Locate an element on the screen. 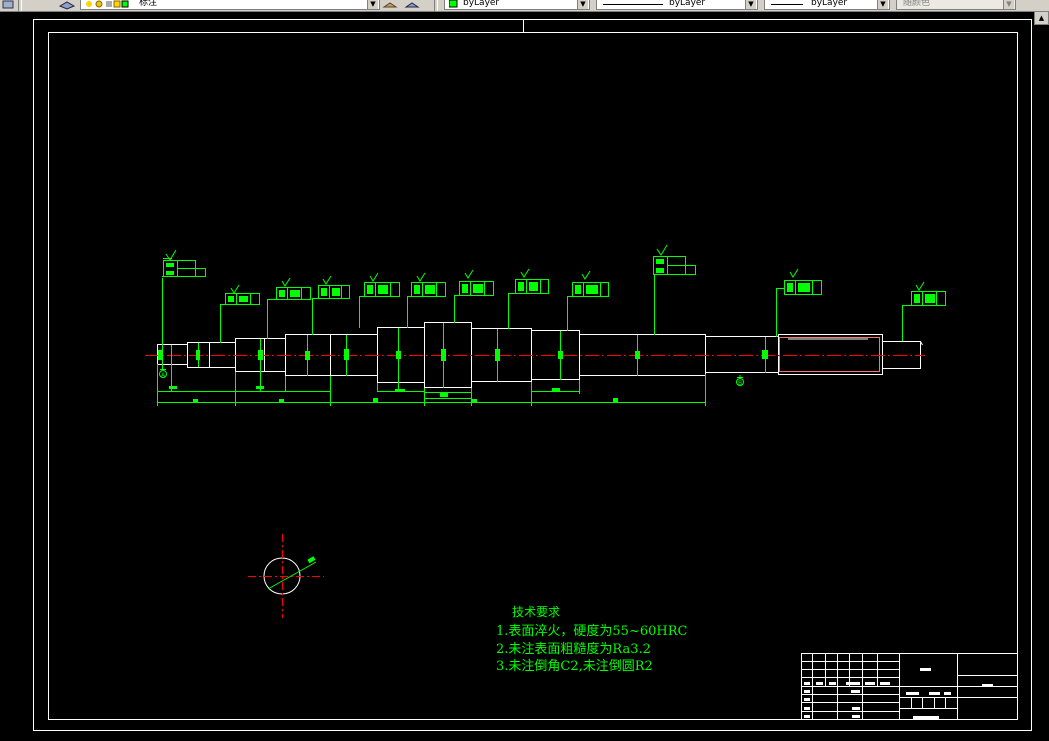 Image resolution: width=1049 pixels, height=741 pixels. lineweight-preview-icon is located at coordinates (787, 4).